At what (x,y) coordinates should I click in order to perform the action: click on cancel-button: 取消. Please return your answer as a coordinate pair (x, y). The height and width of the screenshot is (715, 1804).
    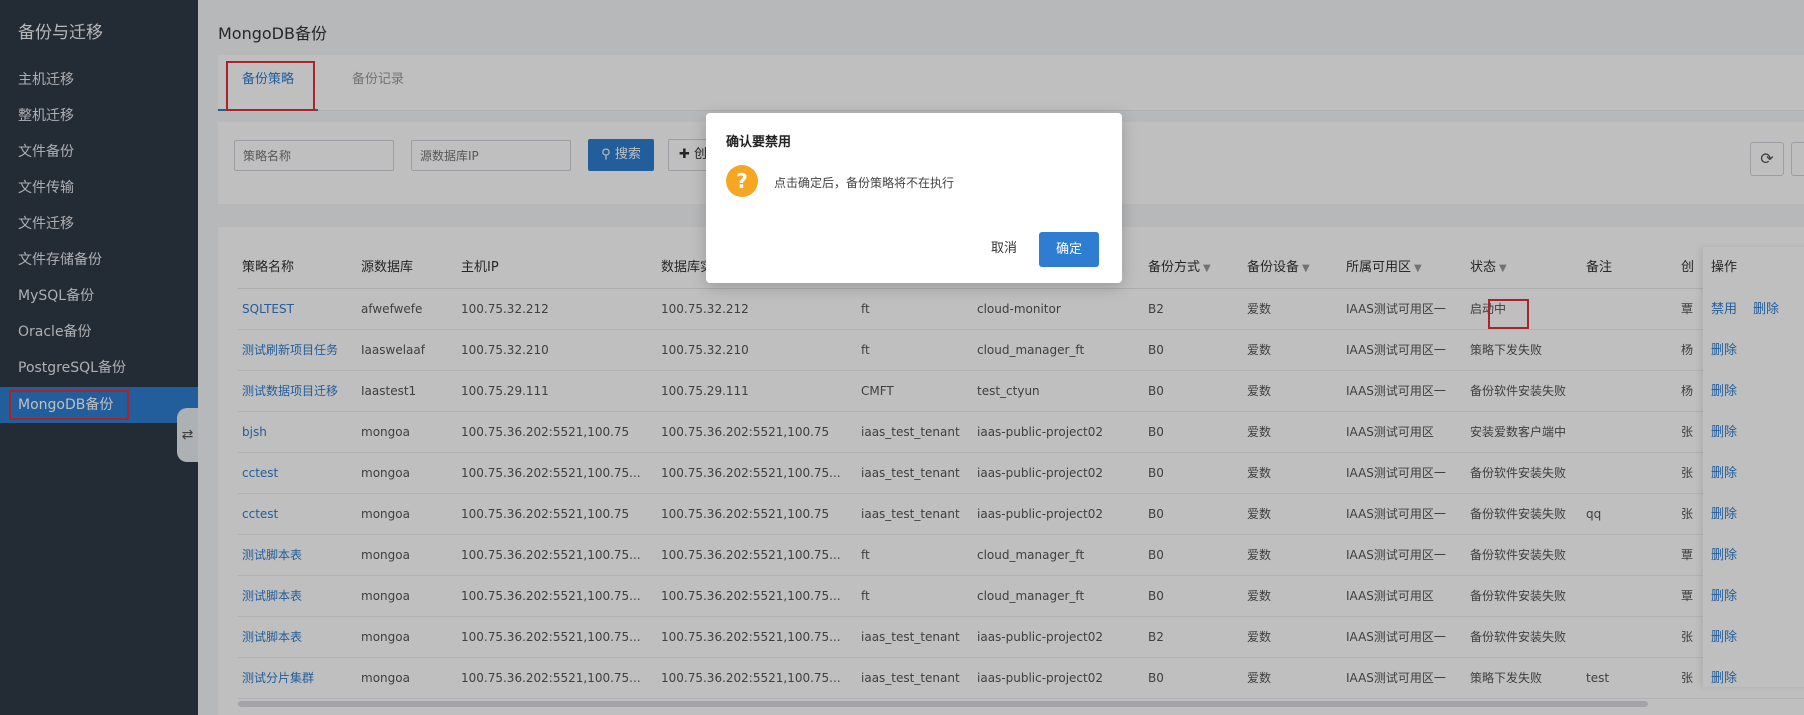
    Looking at the image, I should click on (1004, 249).